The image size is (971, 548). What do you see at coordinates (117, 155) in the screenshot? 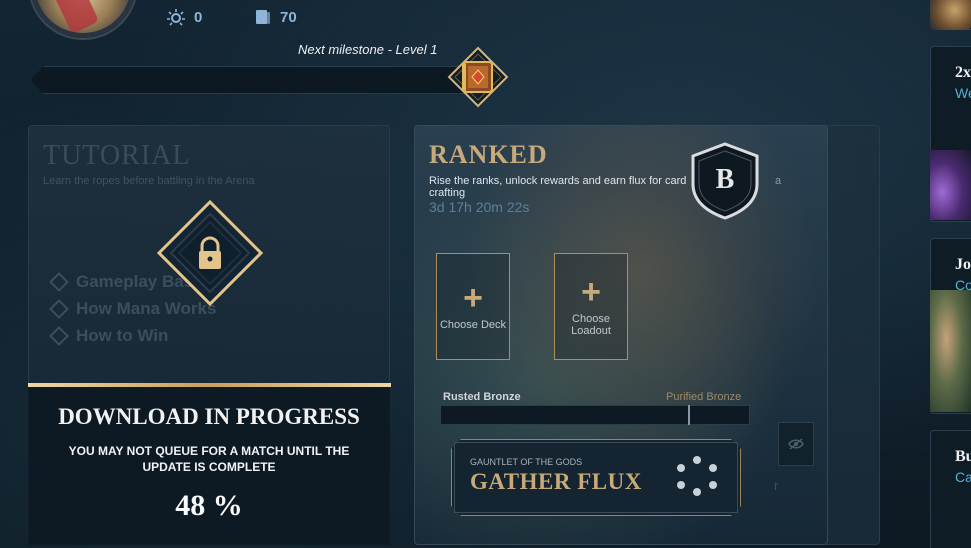
I see `tutorial-title: TUTORIAL` at bounding box center [117, 155].